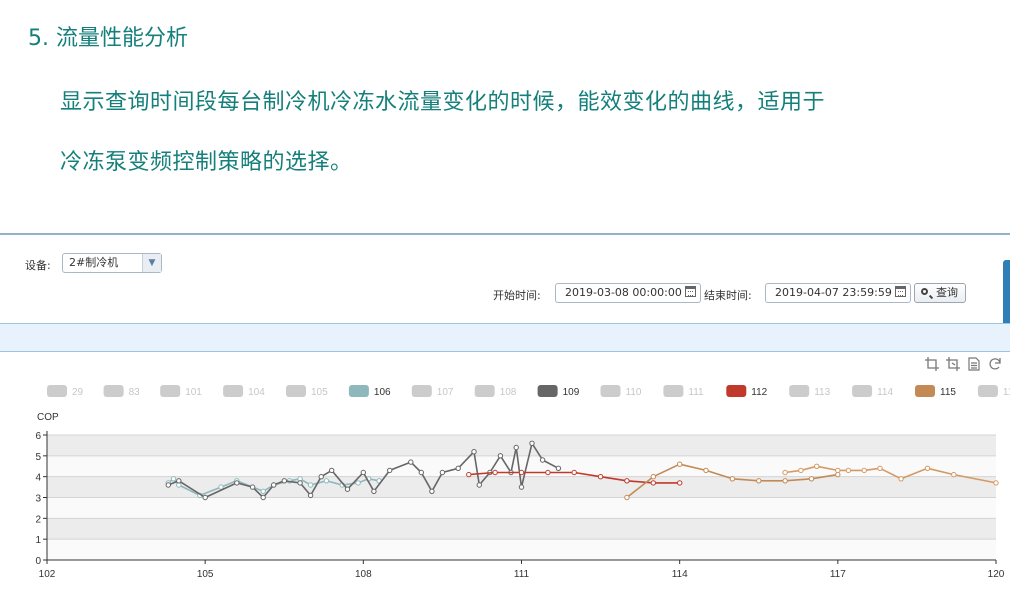 The image size is (1010, 600). I want to click on legend-item-83: 83, so click(122, 391).